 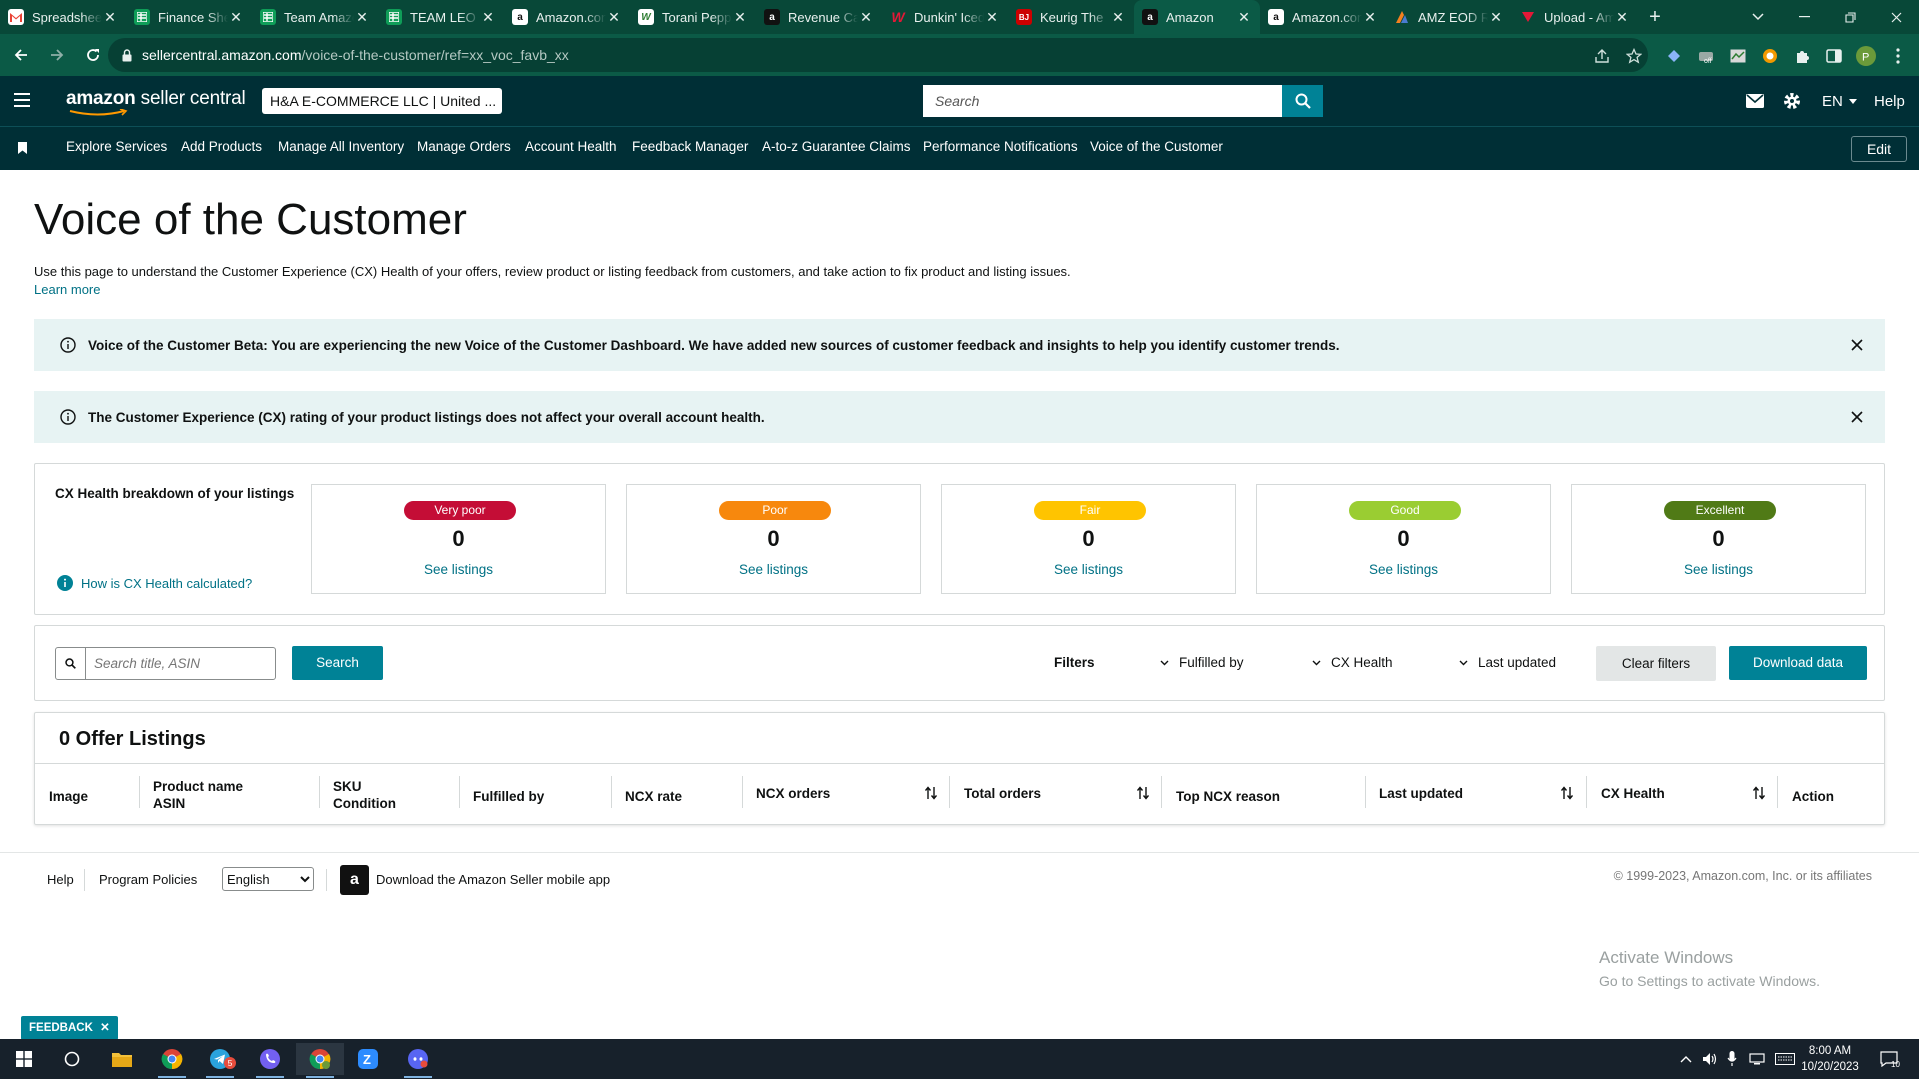 I want to click on back-button, so click(x=21, y=55).